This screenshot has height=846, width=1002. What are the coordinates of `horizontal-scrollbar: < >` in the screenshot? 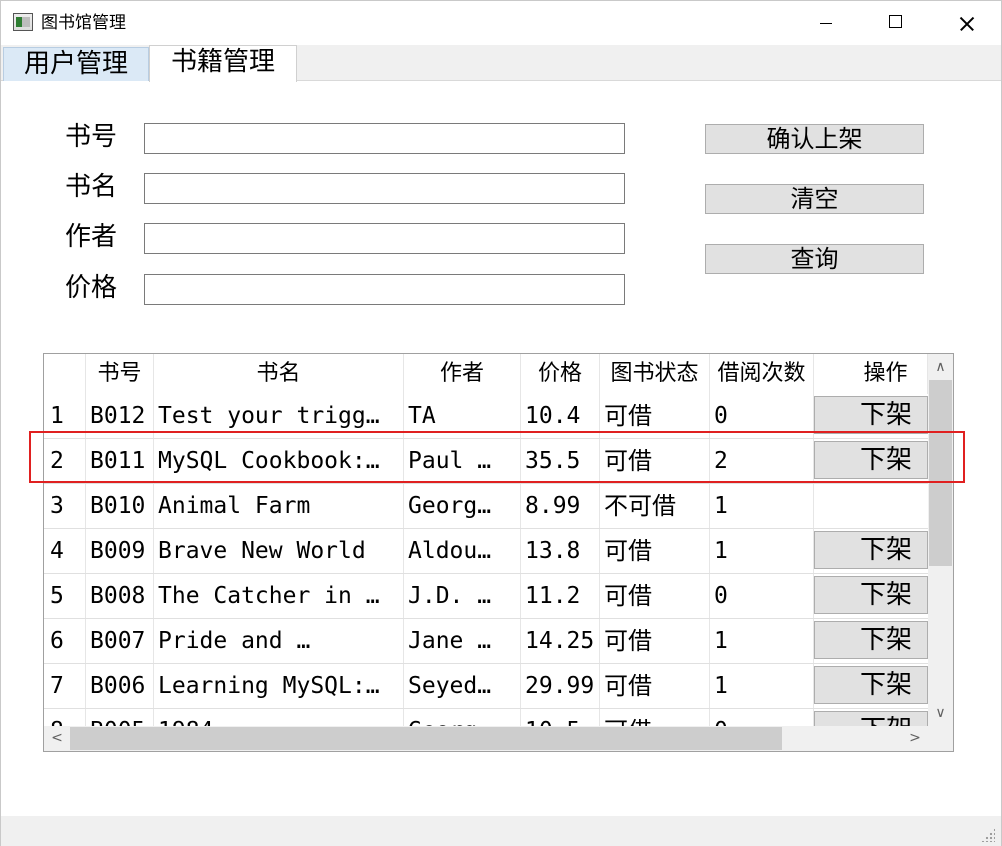 It's located at (486, 738).